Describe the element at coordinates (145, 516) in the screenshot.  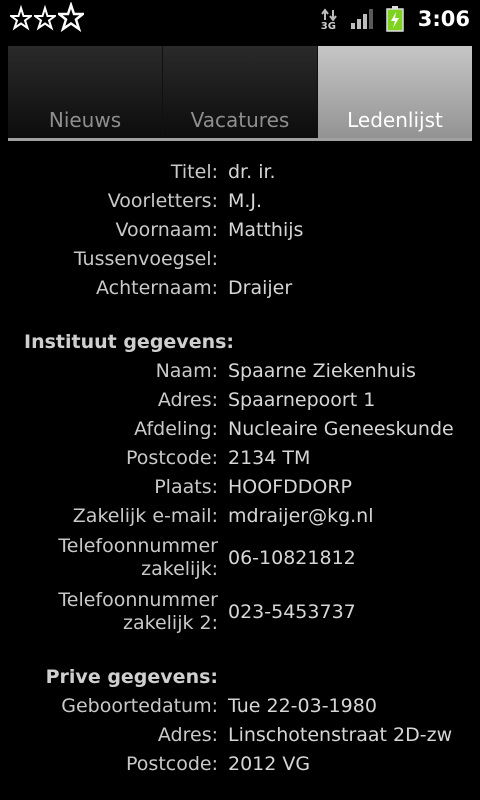
I see `field-label: Zakelijk e-mail:` at that location.